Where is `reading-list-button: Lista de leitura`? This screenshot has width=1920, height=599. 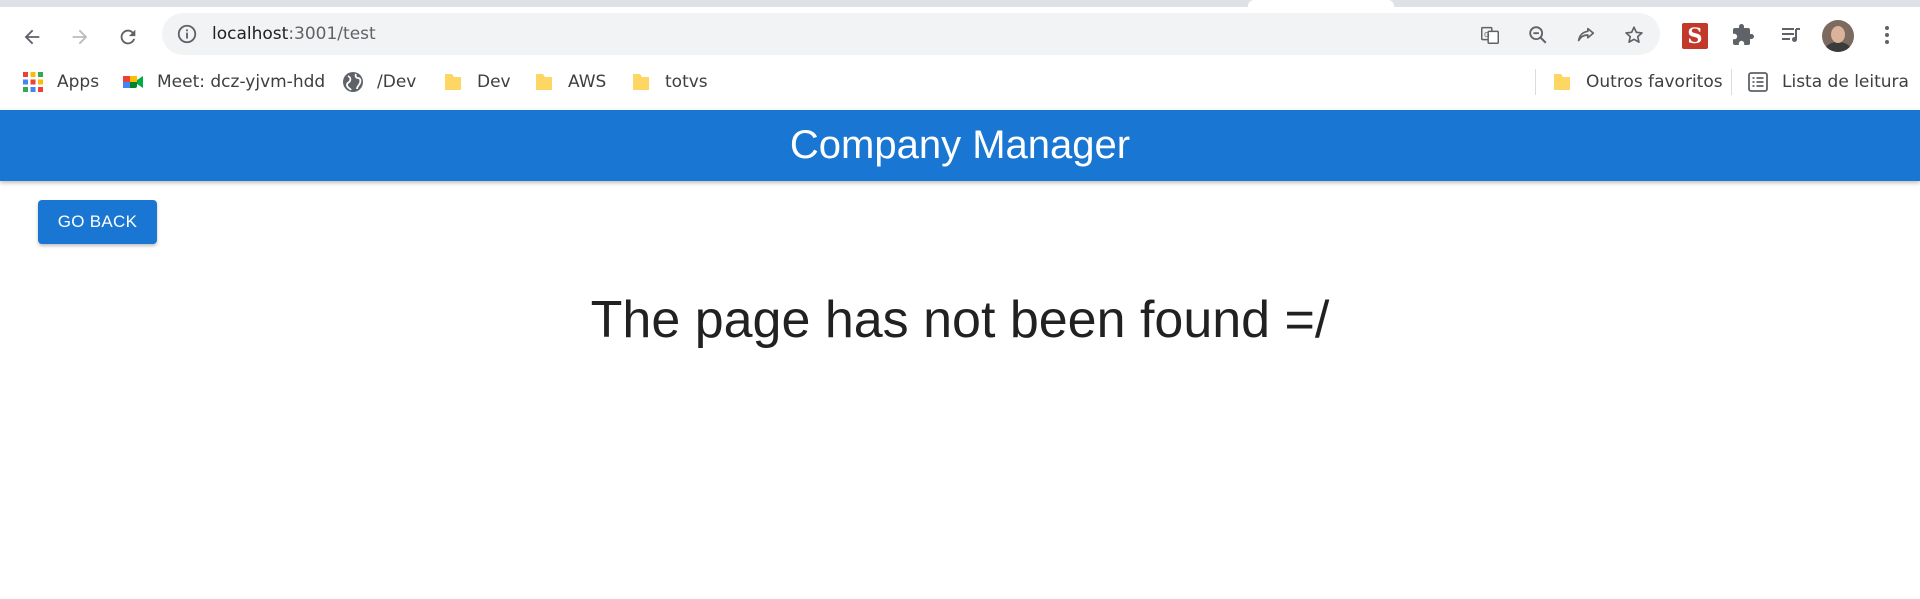 reading-list-button: Lista de leitura is located at coordinates (1828, 82).